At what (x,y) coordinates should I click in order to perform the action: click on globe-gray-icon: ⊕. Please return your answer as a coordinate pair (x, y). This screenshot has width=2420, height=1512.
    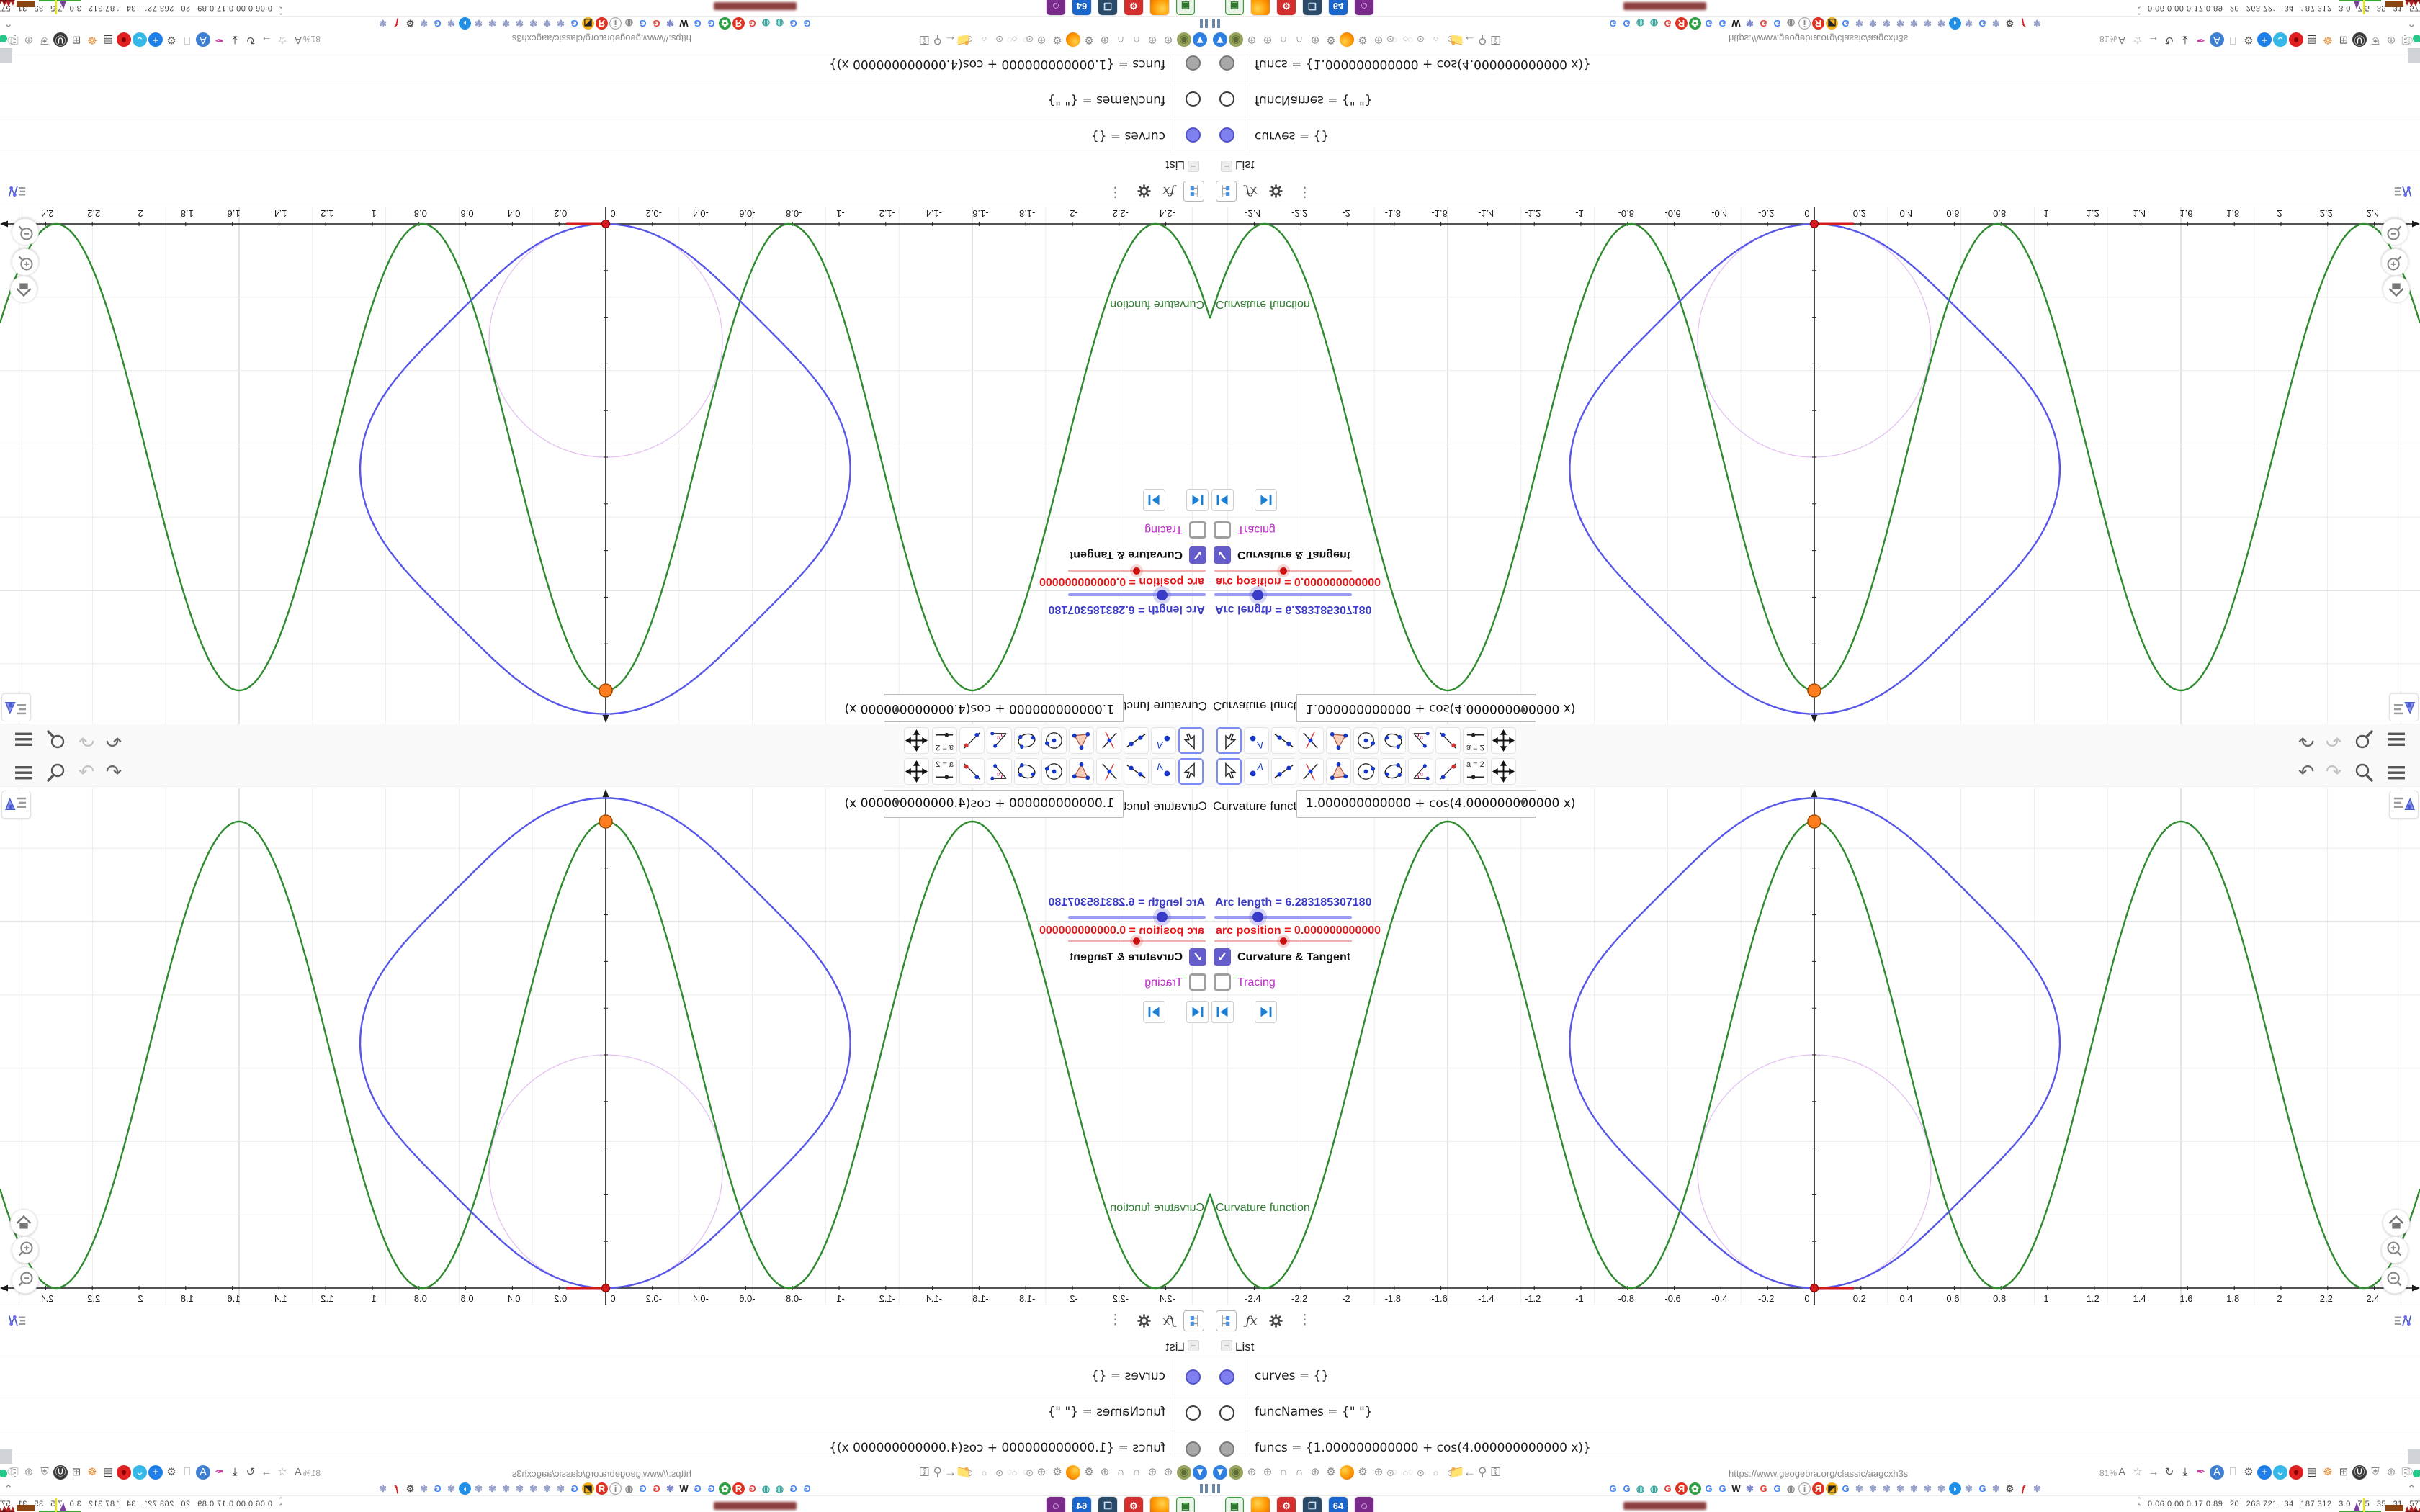
    Looking at the image, I should click on (2391, 1472).